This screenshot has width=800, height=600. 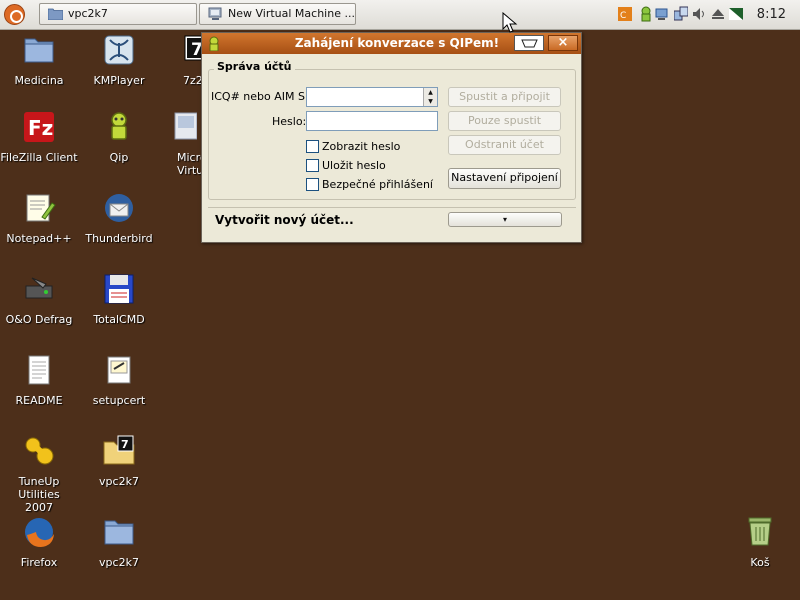 I want to click on minimize-icon, so click(x=529, y=43).